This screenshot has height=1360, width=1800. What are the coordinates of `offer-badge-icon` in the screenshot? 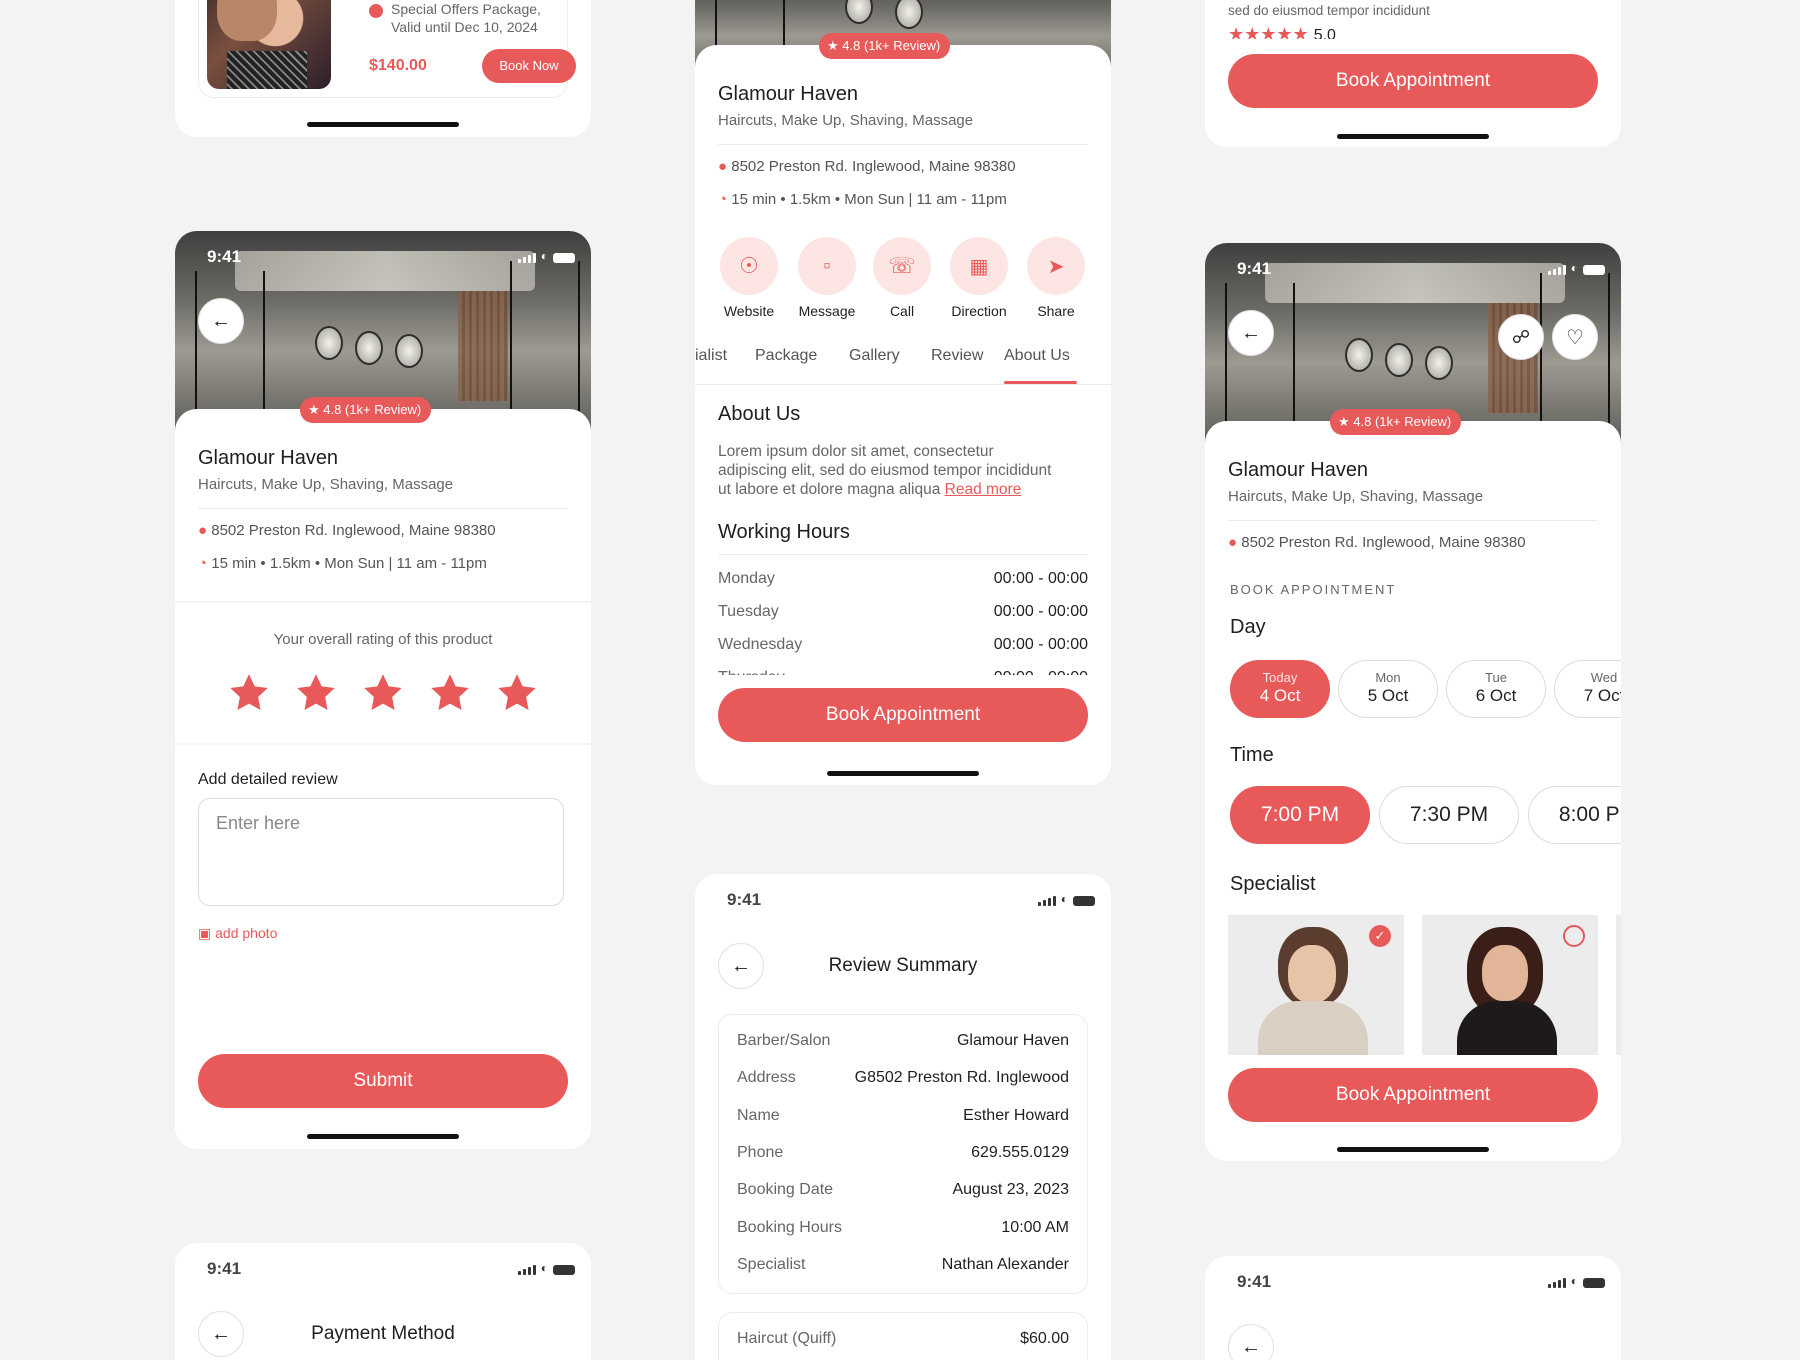 It's located at (376, 11).